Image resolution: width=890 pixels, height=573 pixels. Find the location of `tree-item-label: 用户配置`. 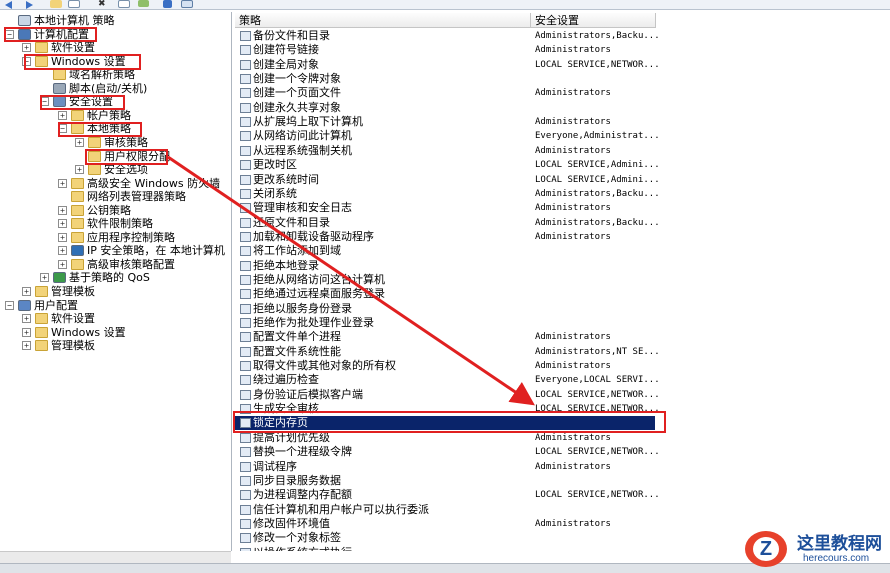

tree-item-label: 用户配置 is located at coordinates (56, 305).